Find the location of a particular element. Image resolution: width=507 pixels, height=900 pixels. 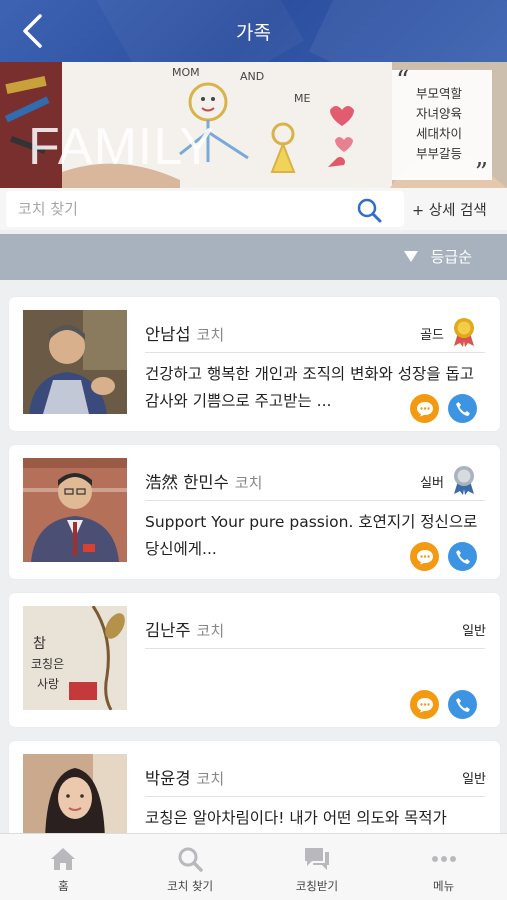

detail-search-button: + 상세 검색 is located at coordinates (449, 209).